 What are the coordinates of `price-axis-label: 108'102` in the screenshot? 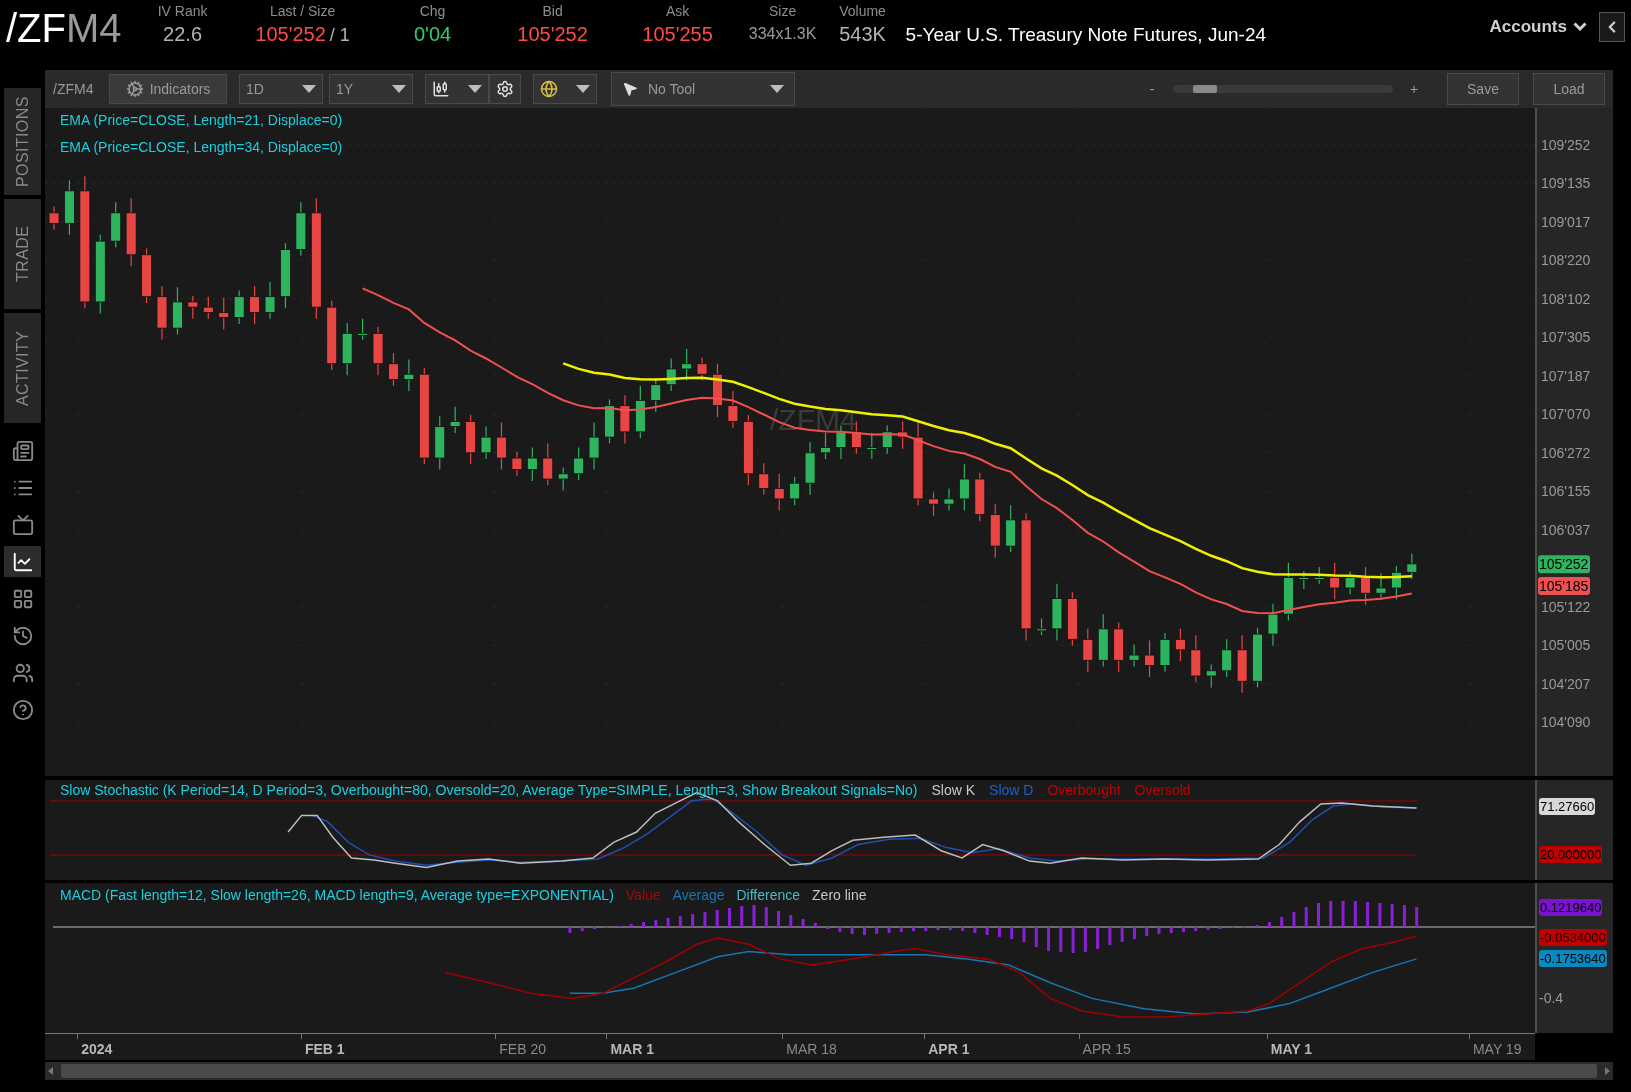 It's located at (1566, 298).